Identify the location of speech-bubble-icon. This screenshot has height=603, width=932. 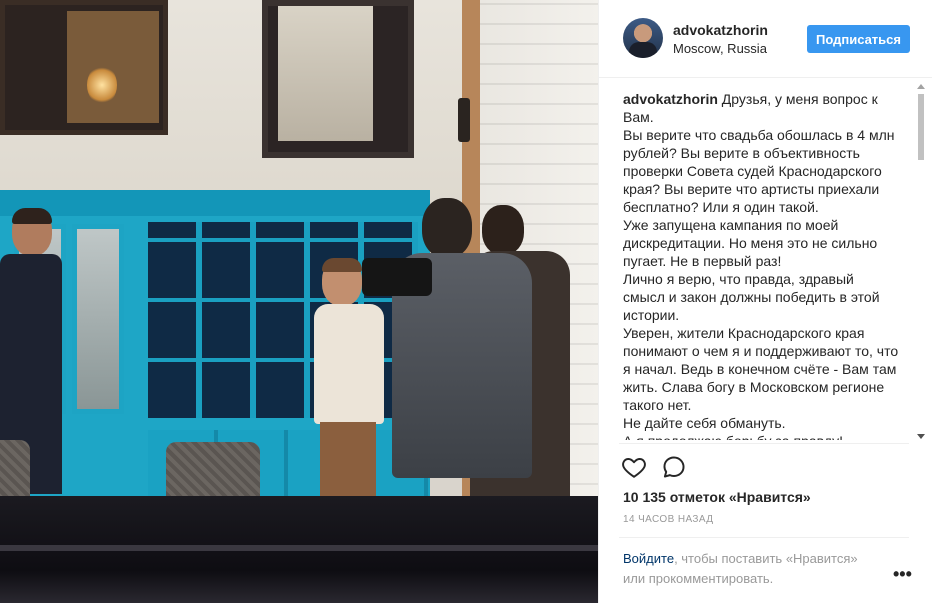
(674, 467).